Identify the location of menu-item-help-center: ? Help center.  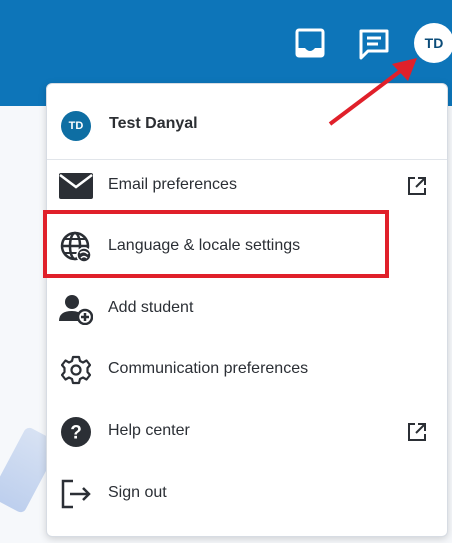
(247, 432).